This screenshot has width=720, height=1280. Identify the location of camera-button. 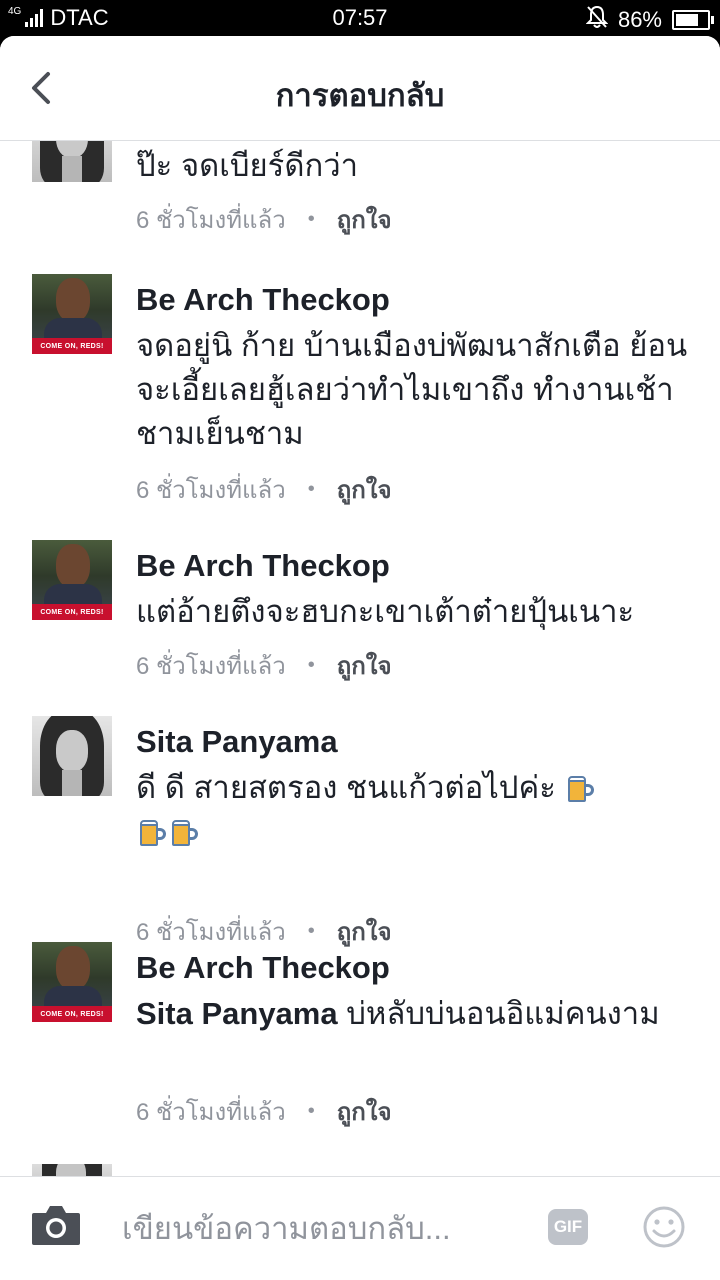
(56, 1225).